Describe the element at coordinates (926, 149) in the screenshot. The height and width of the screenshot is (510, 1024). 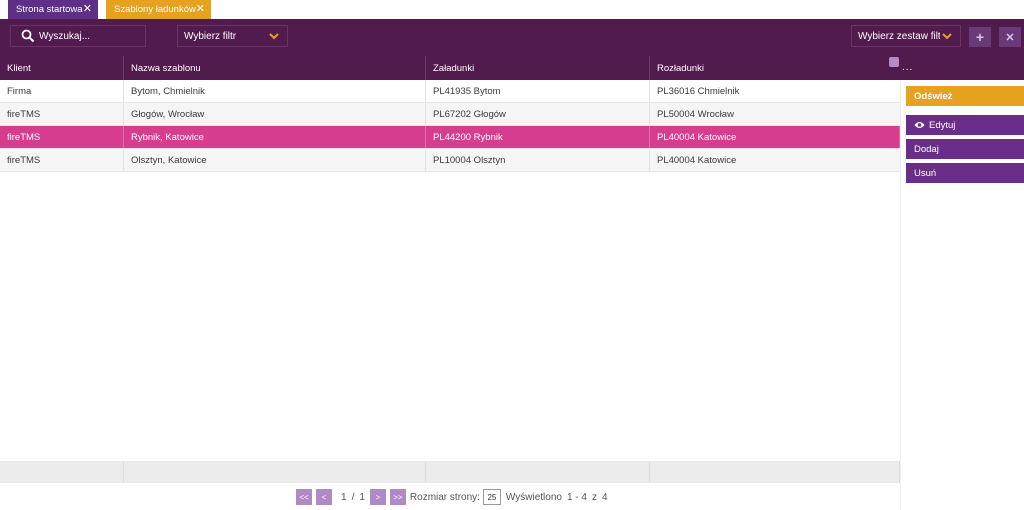
I see `add-button-label: Dodaj` at that location.